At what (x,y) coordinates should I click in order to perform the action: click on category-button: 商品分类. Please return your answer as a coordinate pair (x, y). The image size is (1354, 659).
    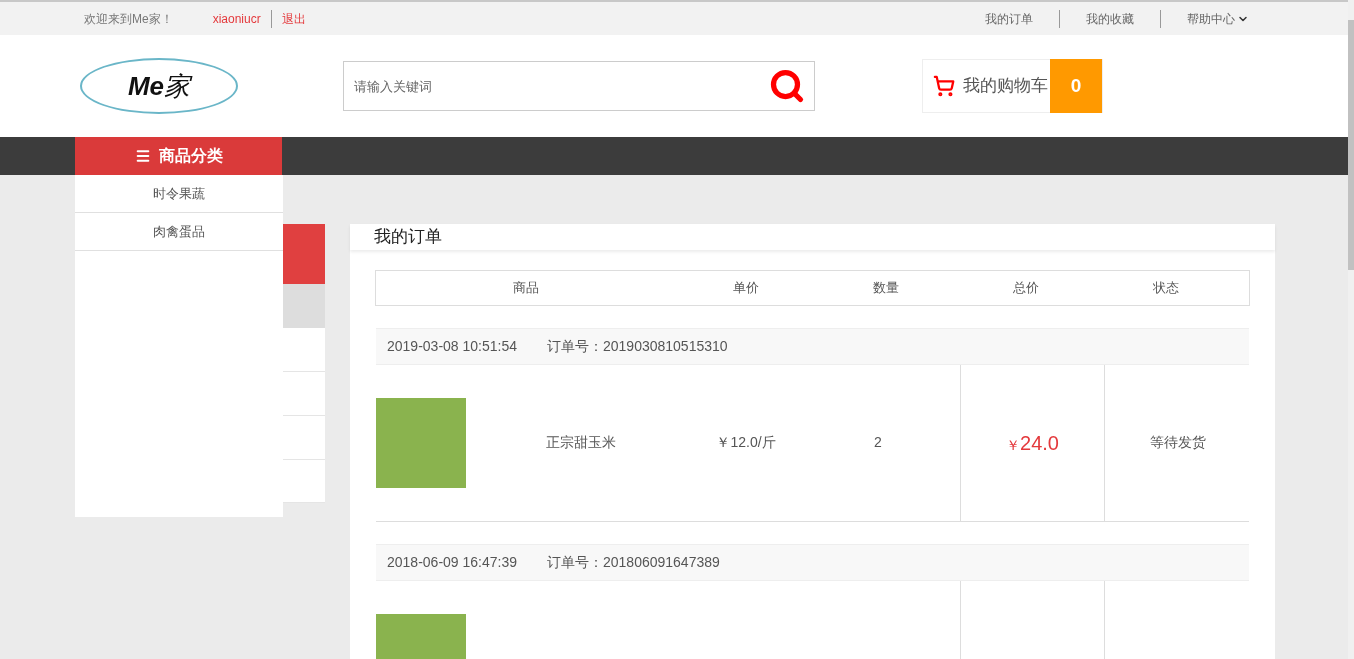
    Looking at the image, I should click on (178, 156).